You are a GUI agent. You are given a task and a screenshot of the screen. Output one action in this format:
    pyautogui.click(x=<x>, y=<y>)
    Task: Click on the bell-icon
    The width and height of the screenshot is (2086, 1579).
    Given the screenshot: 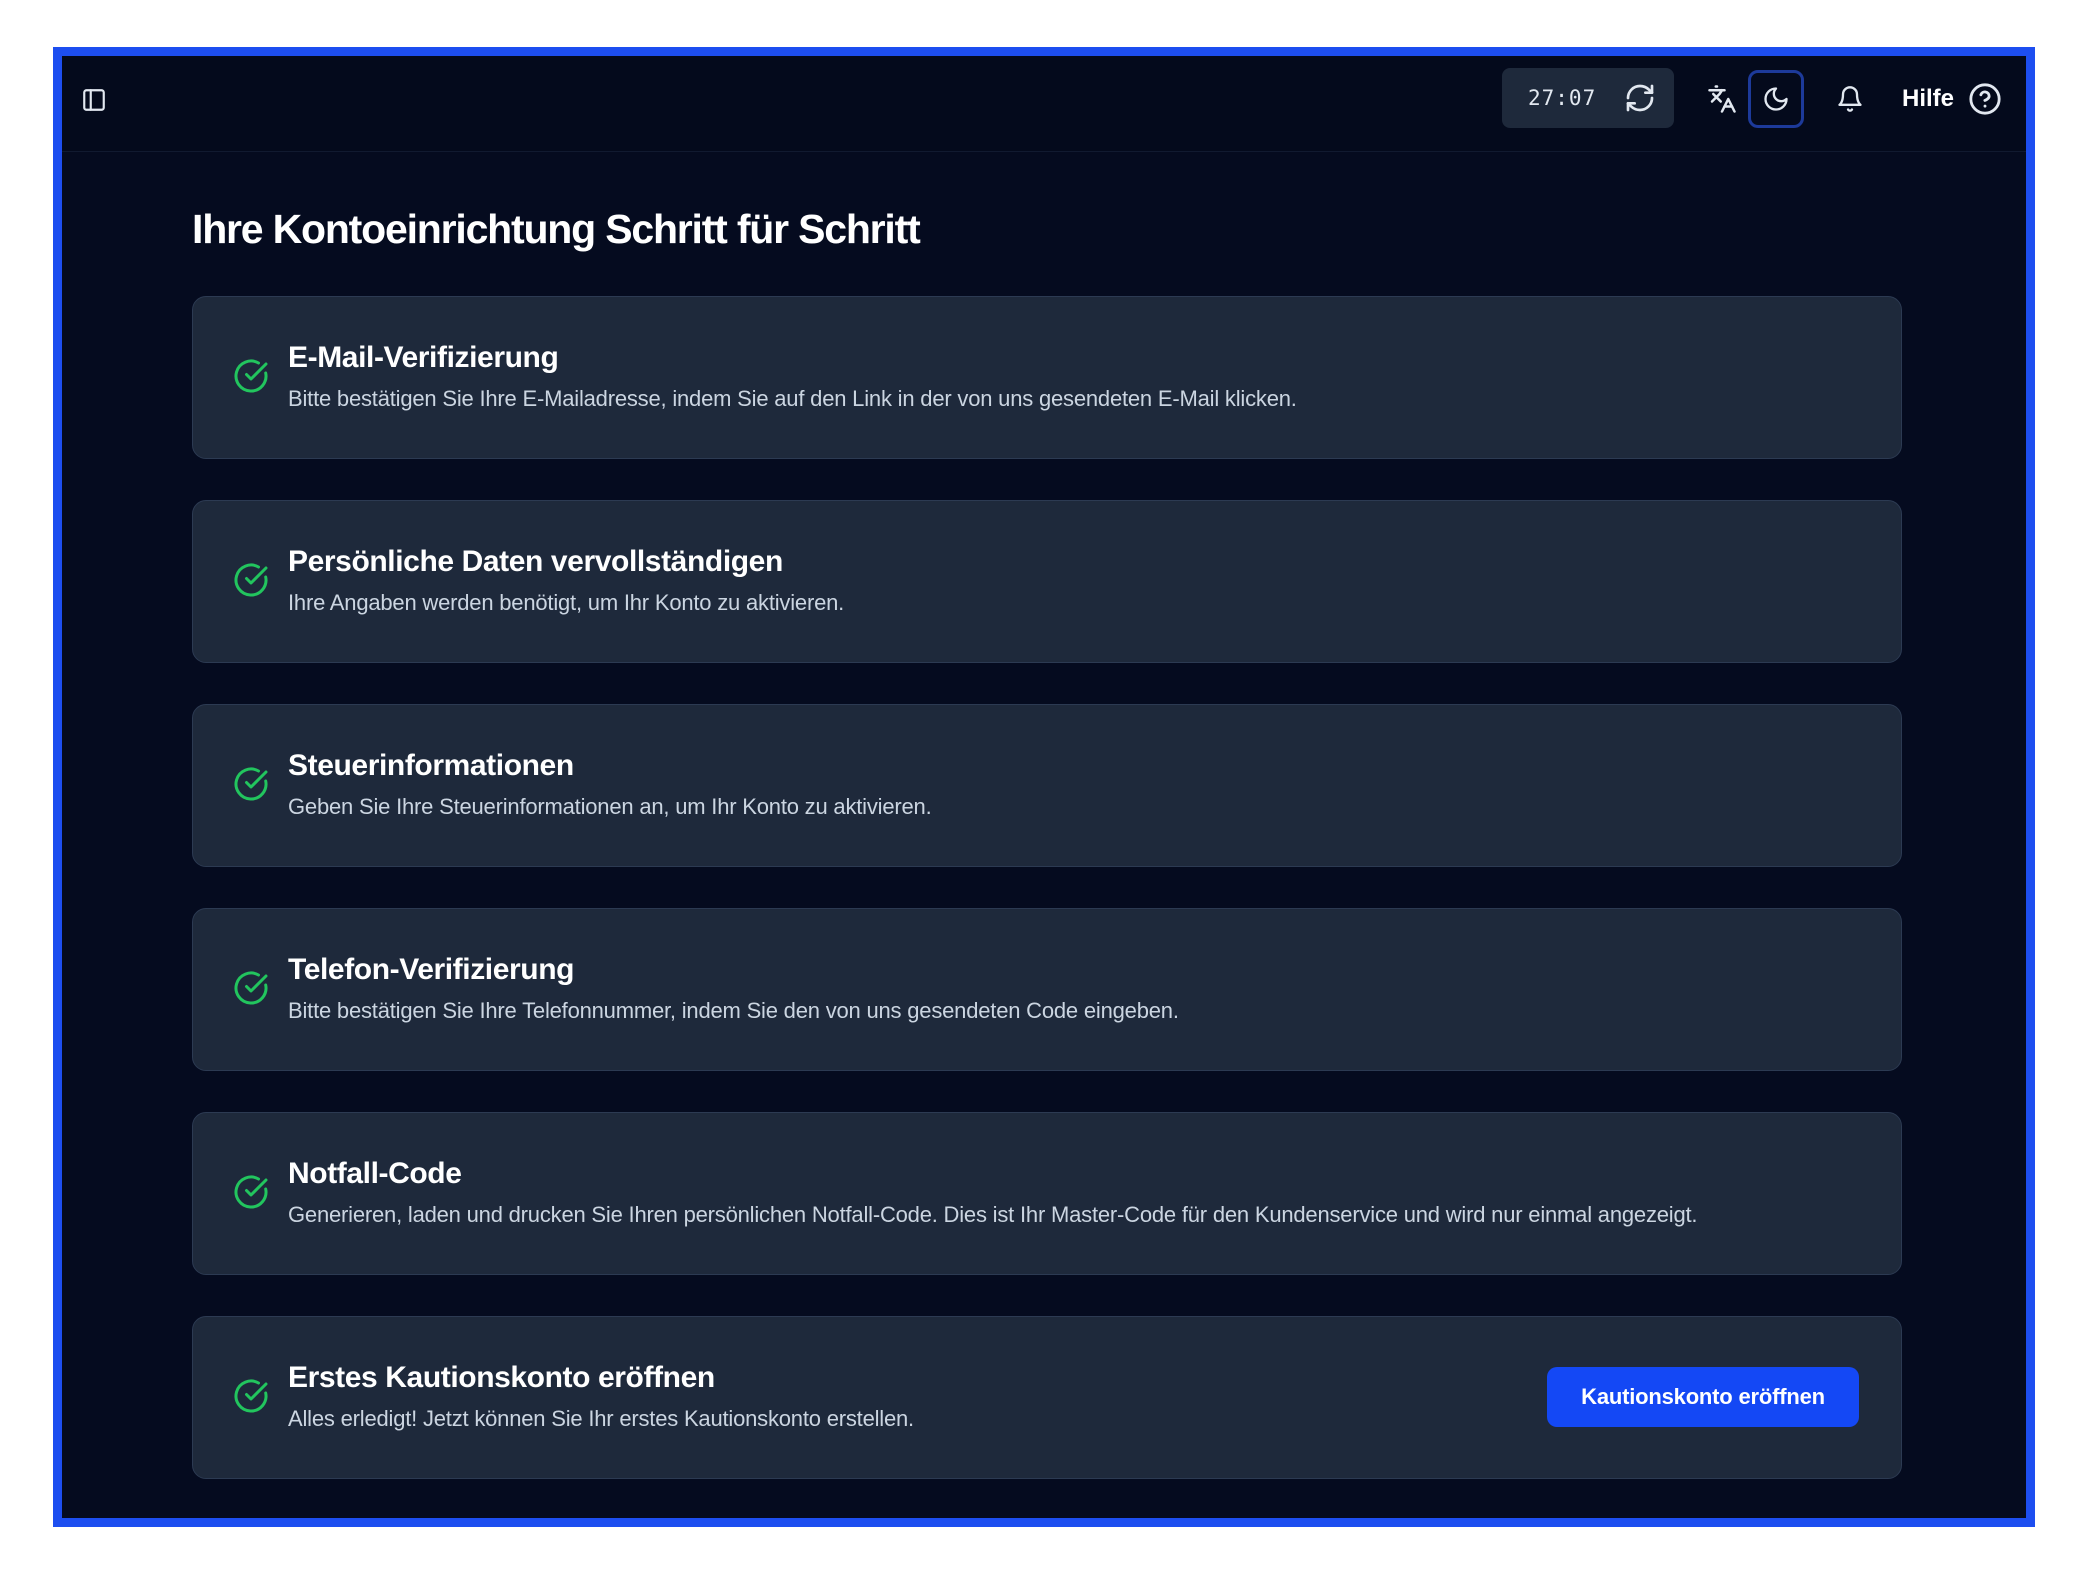 What is the action you would take?
    pyautogui.click(x=1850, y=99)
    